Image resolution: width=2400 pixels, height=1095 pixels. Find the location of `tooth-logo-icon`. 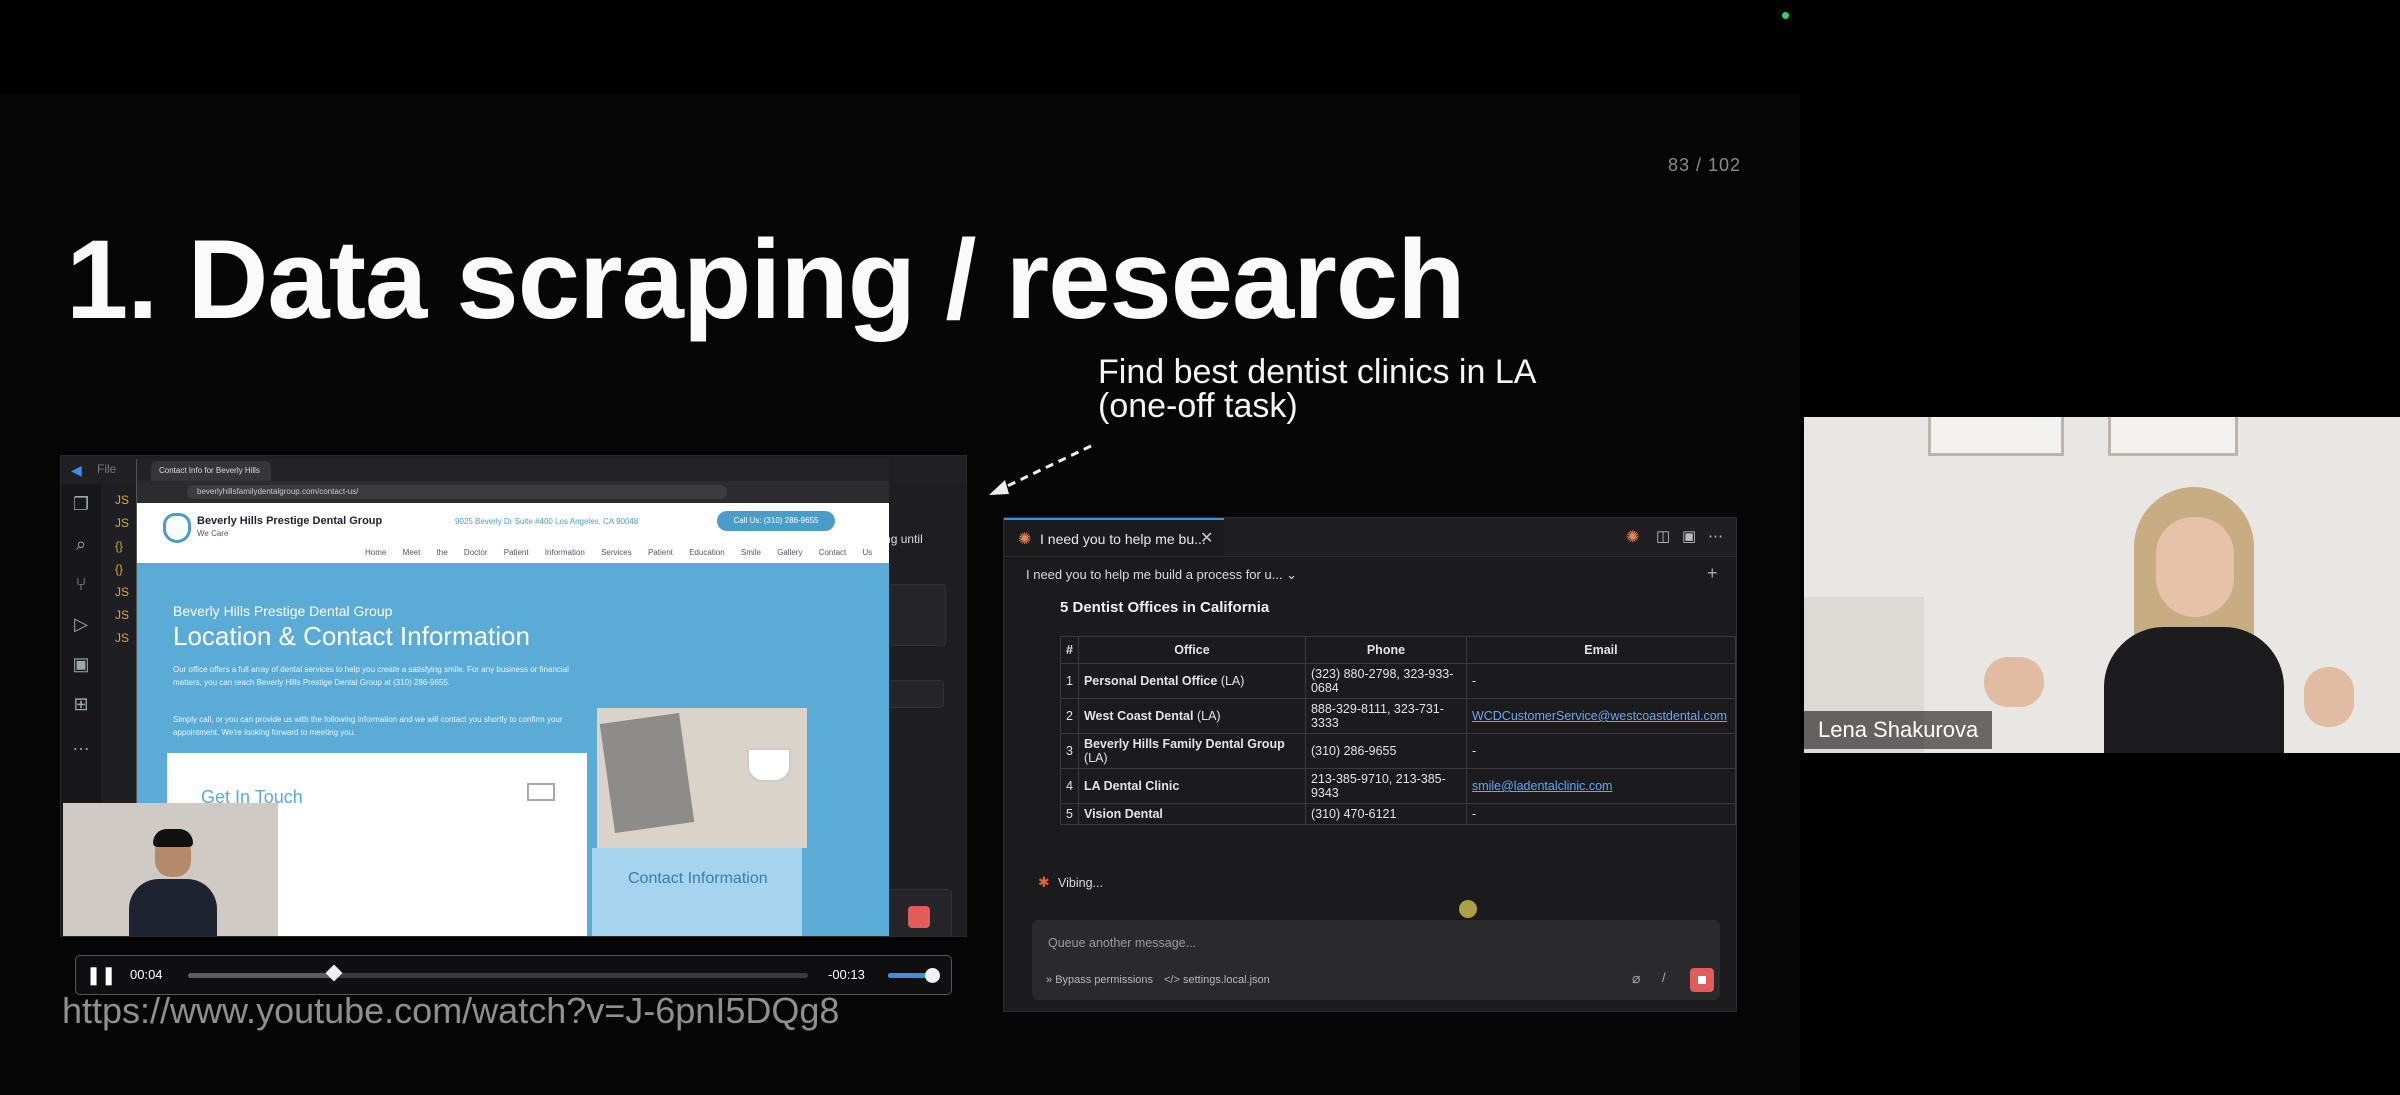

tooth-logo-icon is located at coordinates (177, 528).